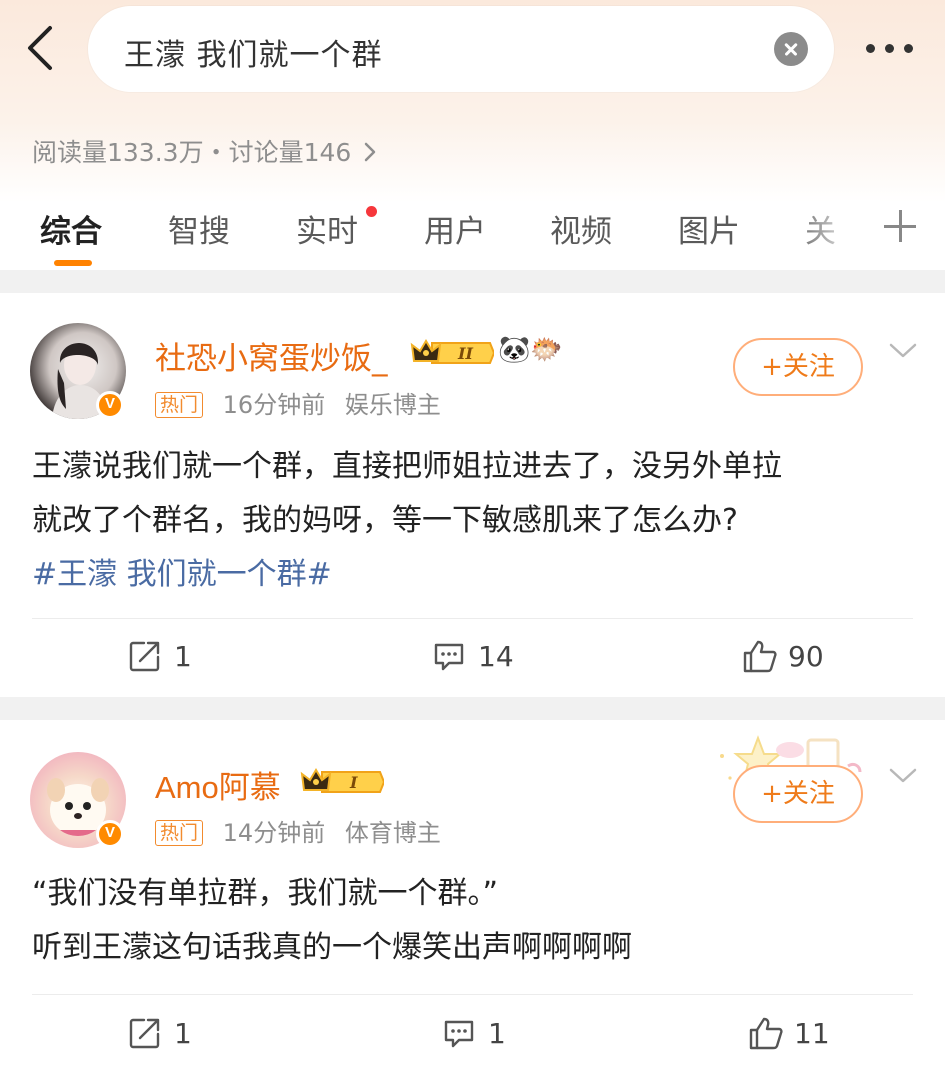 This screenshot has width=945, height=1080. I want to click on tab-images: 图片, so click(709, 228).